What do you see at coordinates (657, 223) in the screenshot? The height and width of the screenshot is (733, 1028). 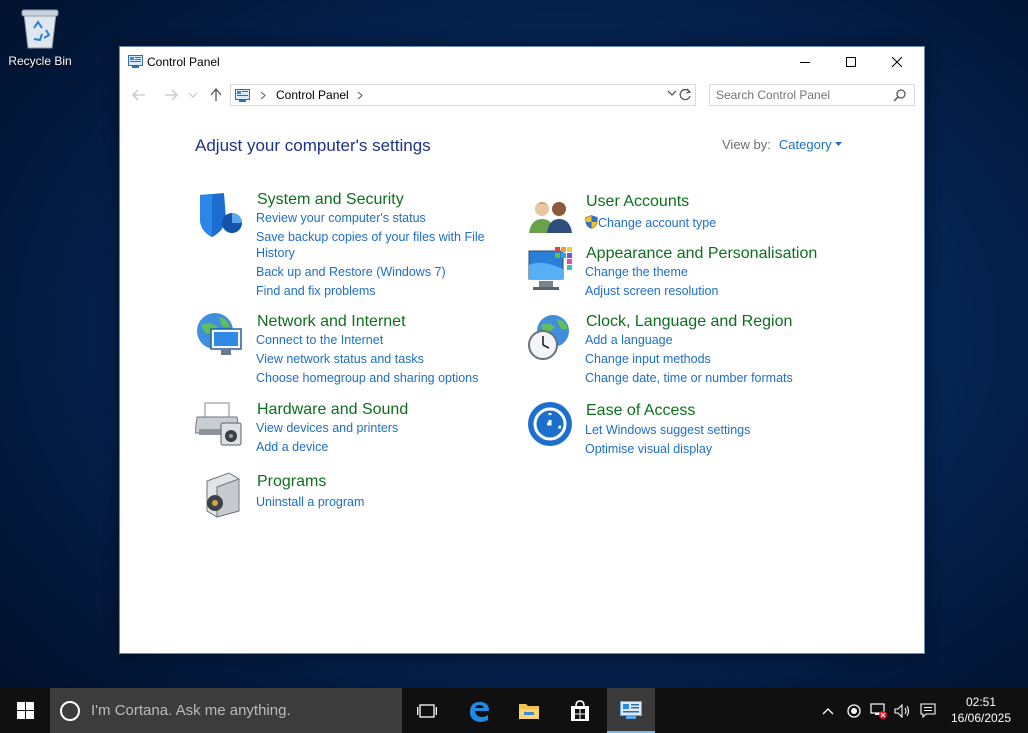 I see `link-change-account-type-text: Change account type` at bounding box center [657, 223].